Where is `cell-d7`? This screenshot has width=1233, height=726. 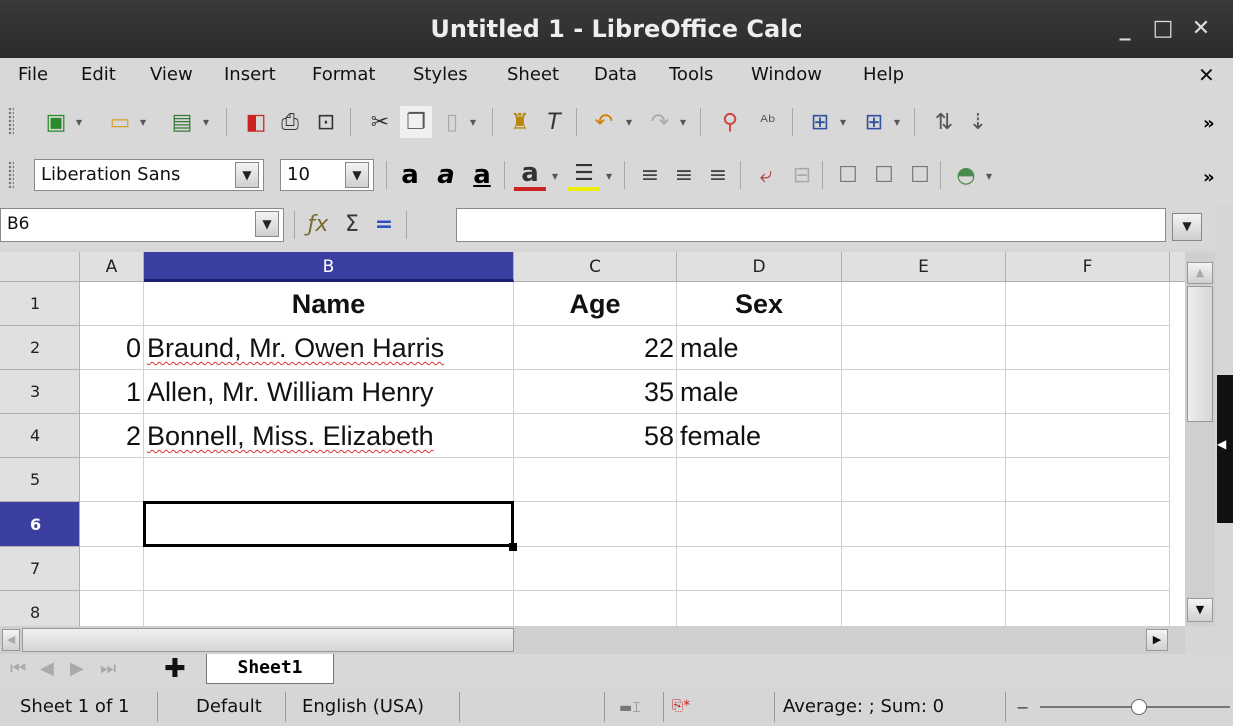
cell-d7 is located at coordinates (759, 569).